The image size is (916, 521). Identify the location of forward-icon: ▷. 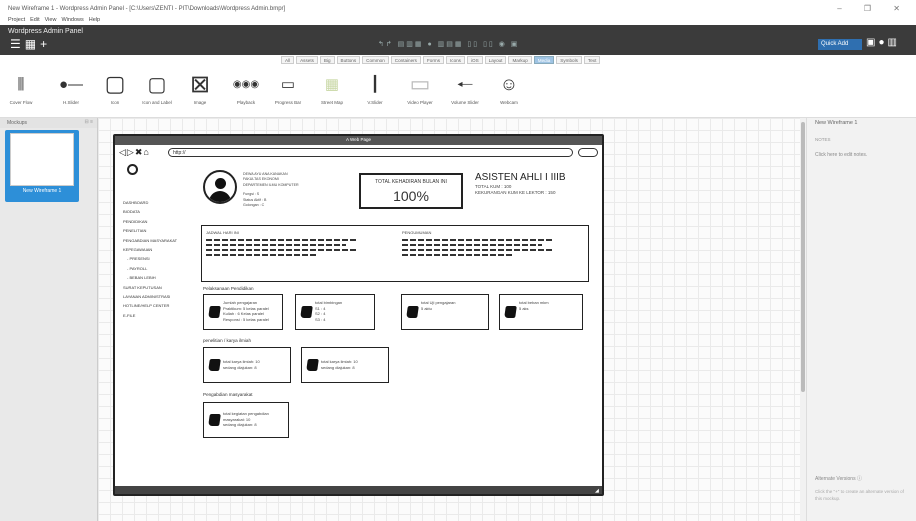
(130, 152).